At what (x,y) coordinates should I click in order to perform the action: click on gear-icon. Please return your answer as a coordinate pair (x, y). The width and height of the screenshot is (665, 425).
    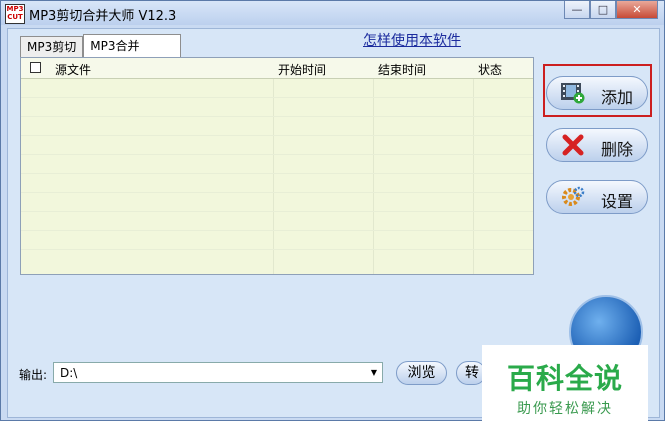
    Looking at the image, I should click on (573, 196).